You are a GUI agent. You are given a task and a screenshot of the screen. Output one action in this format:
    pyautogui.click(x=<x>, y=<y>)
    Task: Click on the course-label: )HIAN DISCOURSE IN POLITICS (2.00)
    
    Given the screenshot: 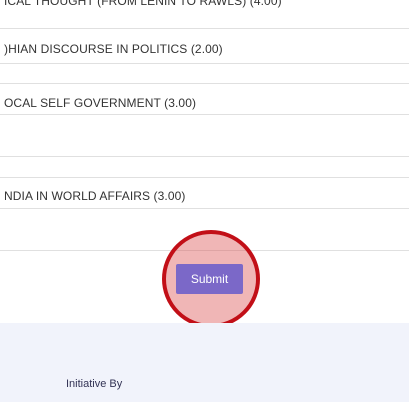 What is the action you would take?
    pyautogui.click(x=113, y=49)
    